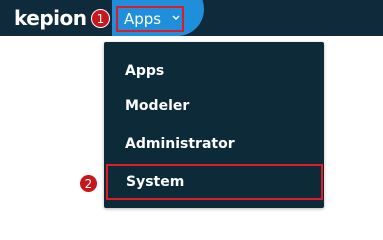  I want to click on kepion-logo: kepion, so click(50, 18).